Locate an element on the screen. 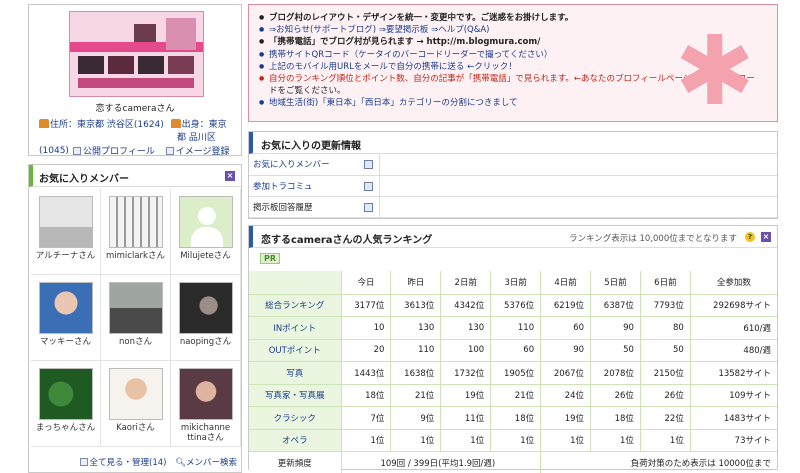 The width and height of the screenshot is (800, 473). table-cell: 109サイト is located at coordinates (733, 395).